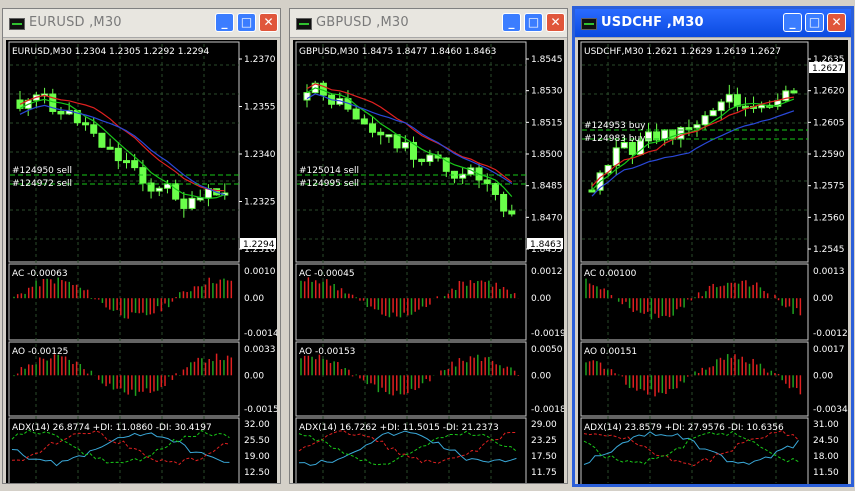 The height and width of the screenshot is (491, 855). What do you see at coordinates (547, 187) in the screenshot?
I see `price-scale-label: 1.8485` at bounding box center [547, 187].